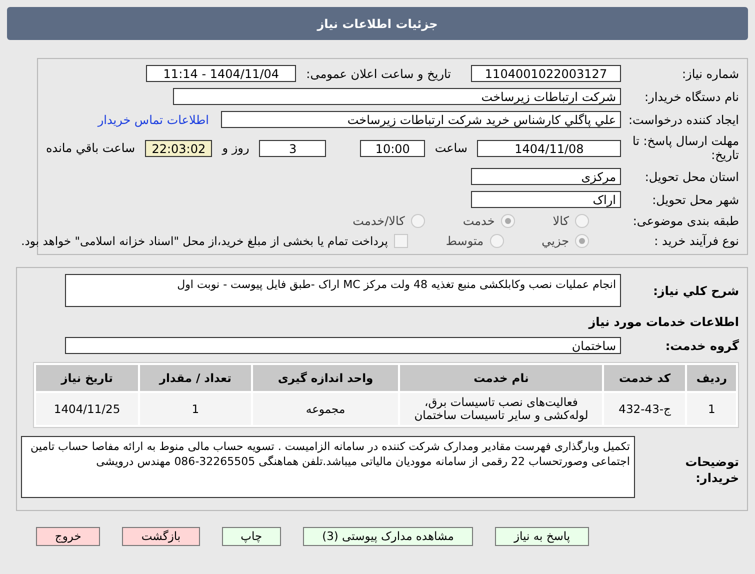 Image resolution: width=755 pixels, height=574 pixels. Describe the element at coordinates (343, 345) in the screenshot. I see `service-group-field: ساختمان` at that location.